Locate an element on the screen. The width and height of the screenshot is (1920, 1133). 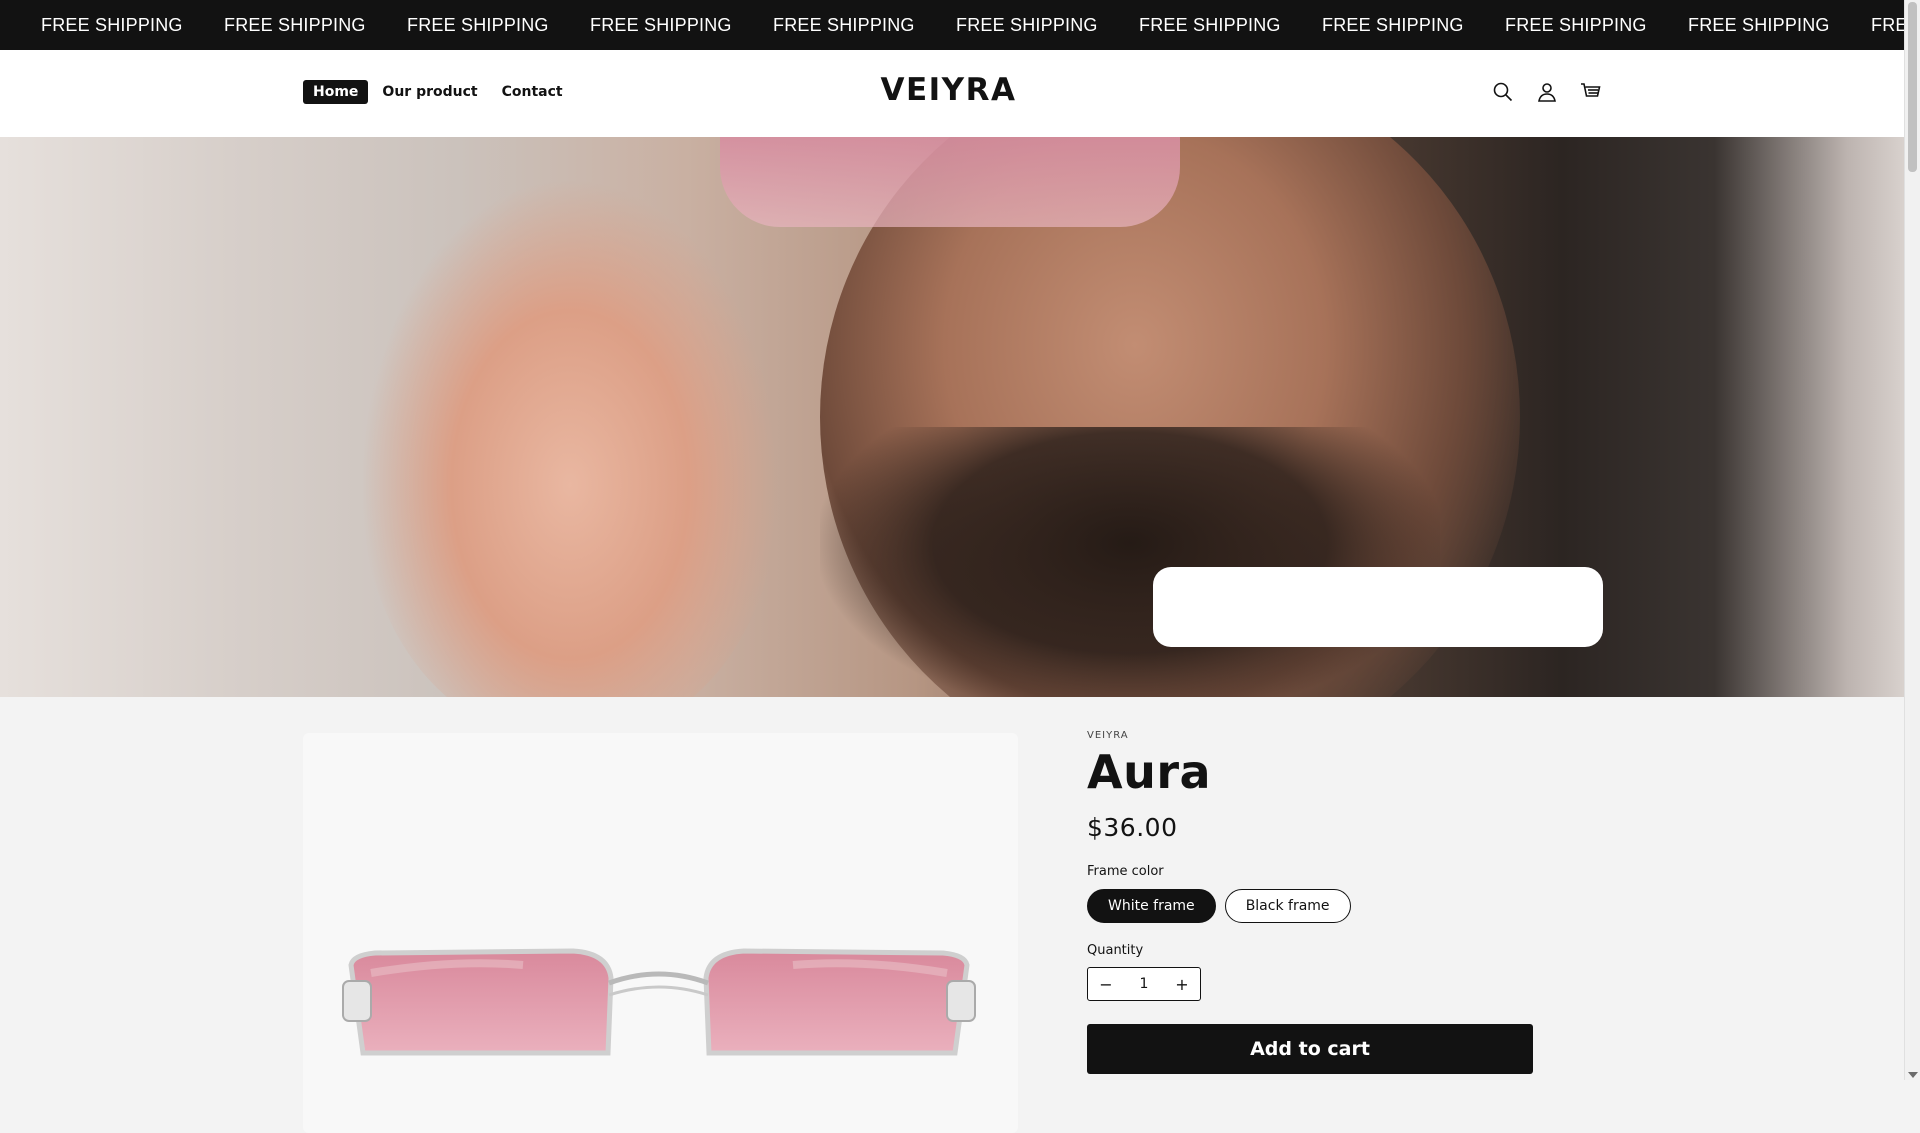
variant-picker: White frame Black frame is located at coordinates (1317, 906).